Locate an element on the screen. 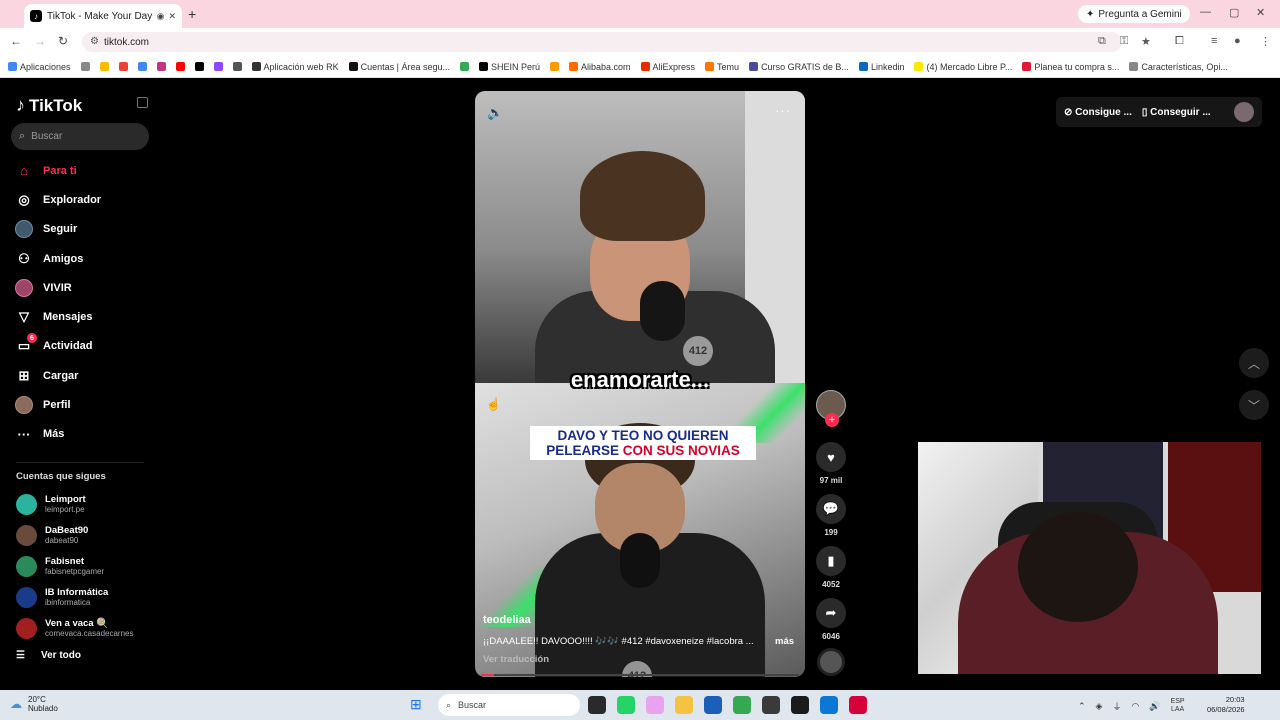 This screenshot has height=720, width=1280. next-video-button: ﹀ is located at coordinates (1254, 405).